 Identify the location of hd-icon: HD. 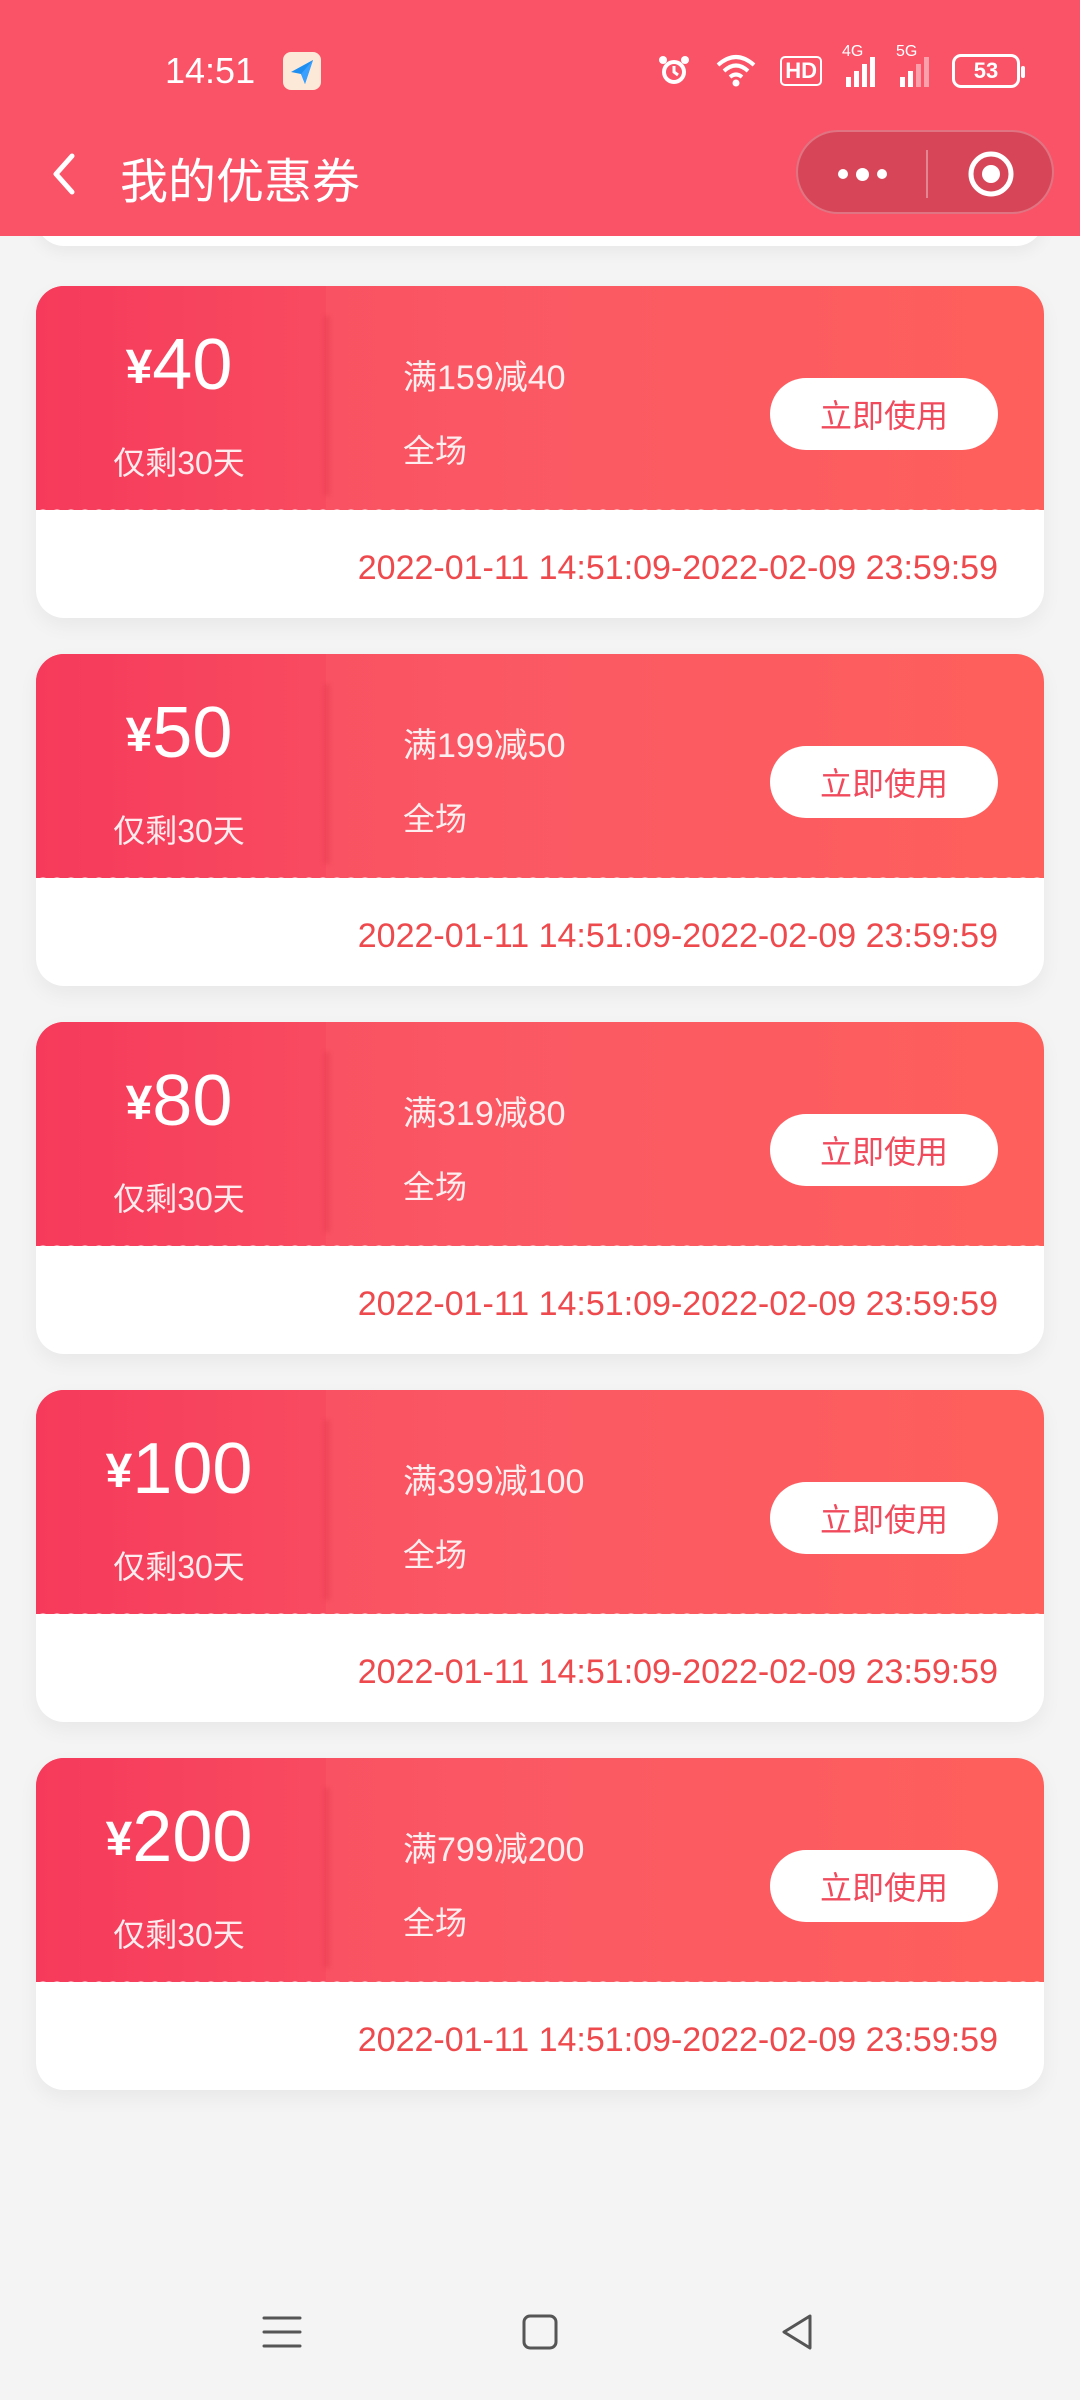
(801, 71).